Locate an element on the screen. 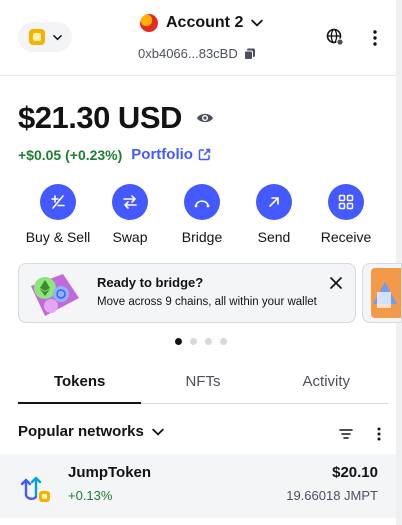  address-row: 0xb4066...83cBD is located at coordinates (197, 53).